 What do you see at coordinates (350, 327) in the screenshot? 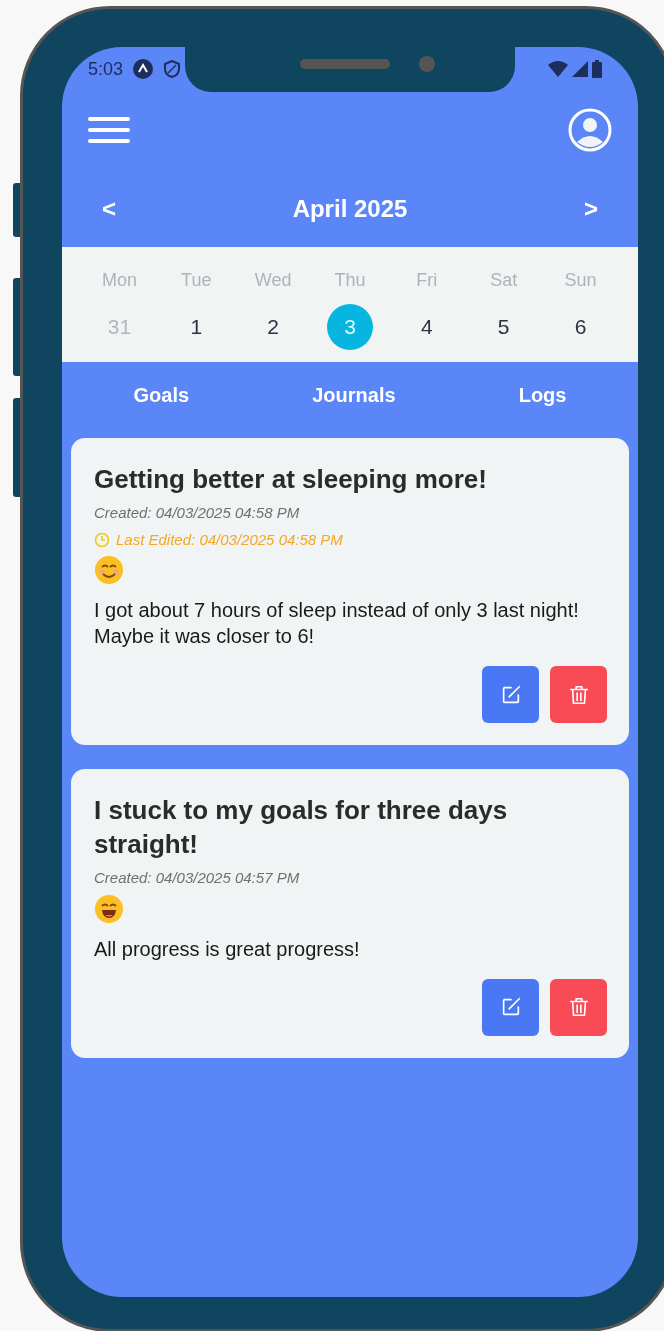
I see `day-button: 3` at bounding box center [350, 327].